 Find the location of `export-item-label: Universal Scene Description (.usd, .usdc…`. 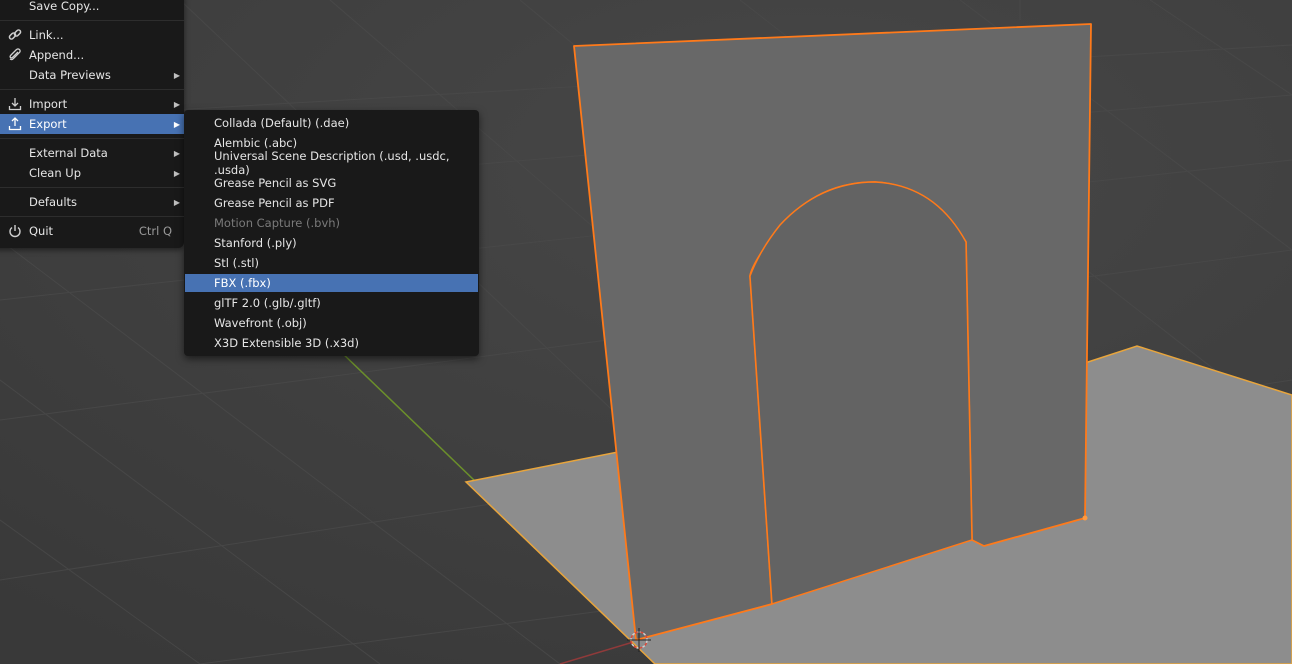

export-item-label: Universal Scene Description (.usd, .usdc… is located at coordinates (332, 163).